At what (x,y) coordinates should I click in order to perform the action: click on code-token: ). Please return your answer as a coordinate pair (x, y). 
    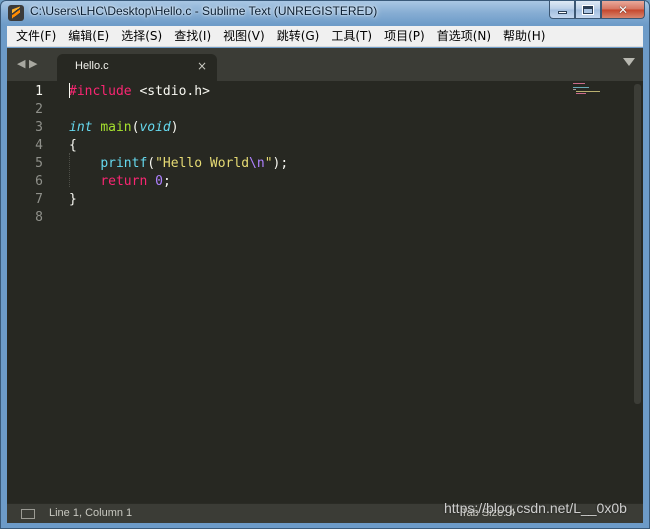
    Looking at the image, I should click on (174, 127).